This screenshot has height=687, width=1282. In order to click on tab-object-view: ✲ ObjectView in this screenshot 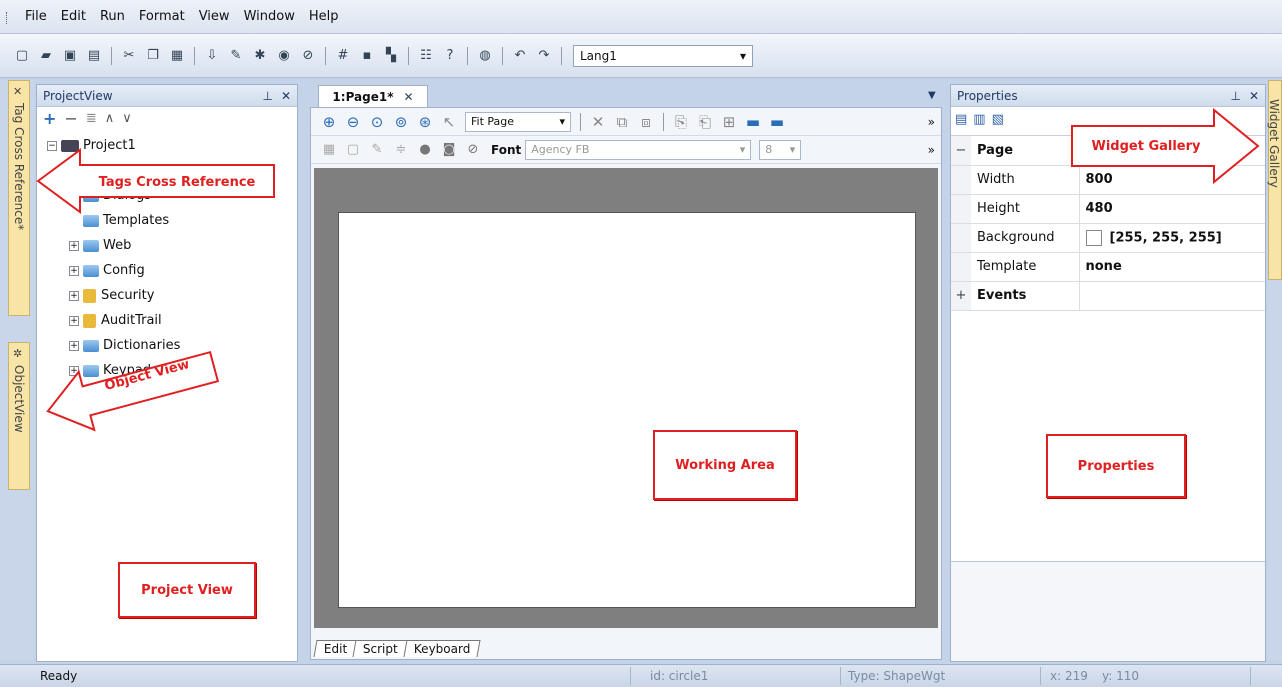, I will do `click(19, 416)`.